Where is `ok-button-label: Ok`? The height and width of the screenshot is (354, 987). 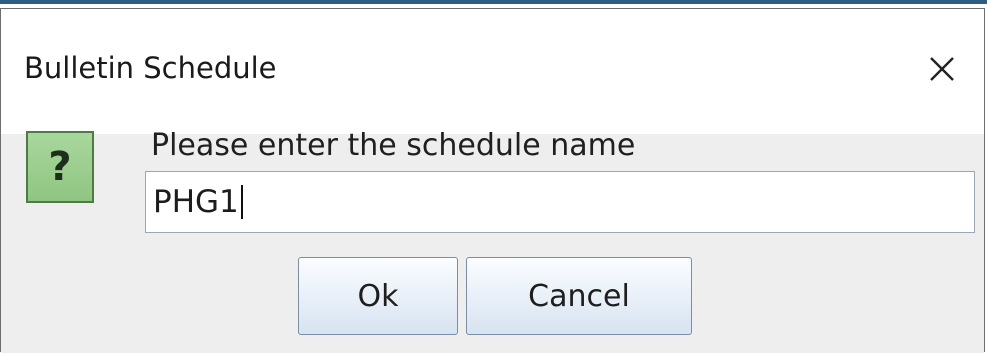 ok-button-label: Ok is located at coordinates (378, 296).